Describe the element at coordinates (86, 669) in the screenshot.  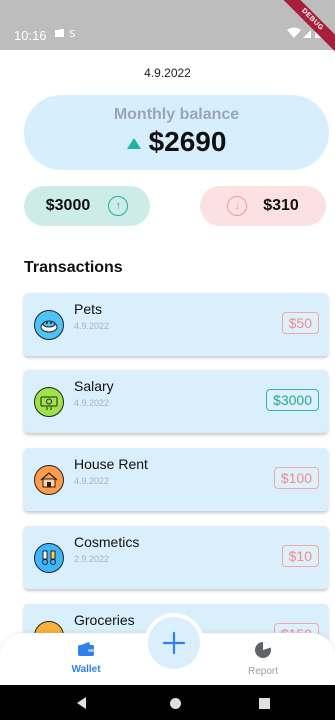
I see `nav-wallet-label: Wallet` at that location.